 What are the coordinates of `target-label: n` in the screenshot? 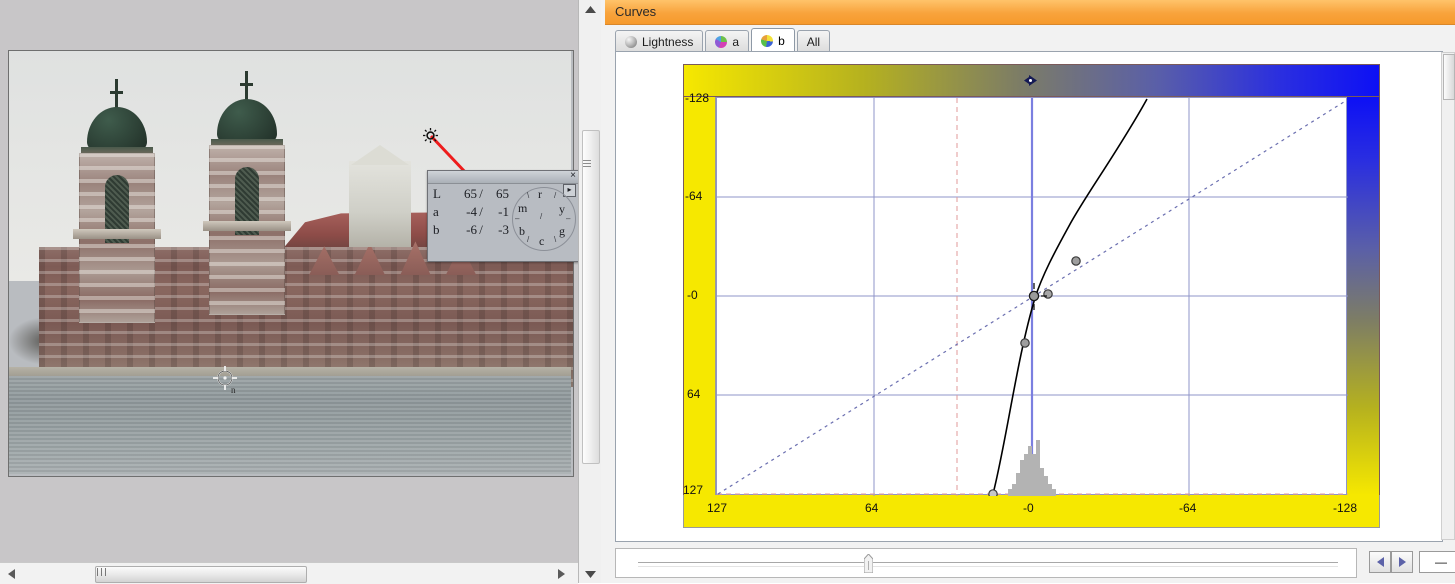 It's located at (233, 390).